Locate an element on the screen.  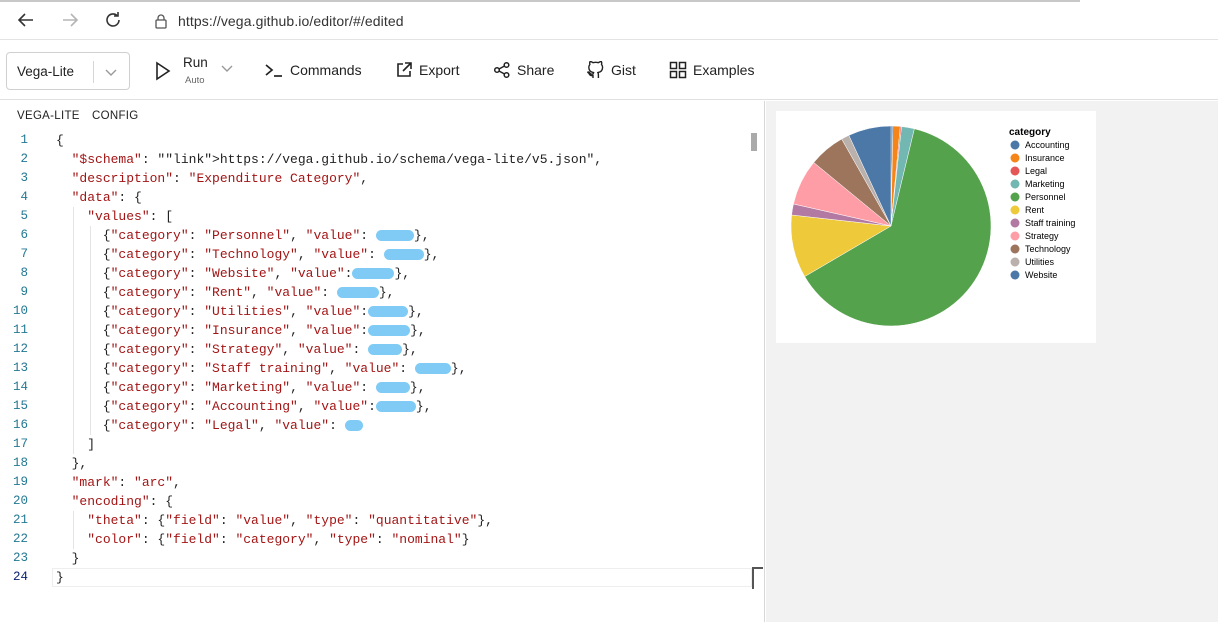
code-line: 5 "values": [ is located at coordinates (376, 216).